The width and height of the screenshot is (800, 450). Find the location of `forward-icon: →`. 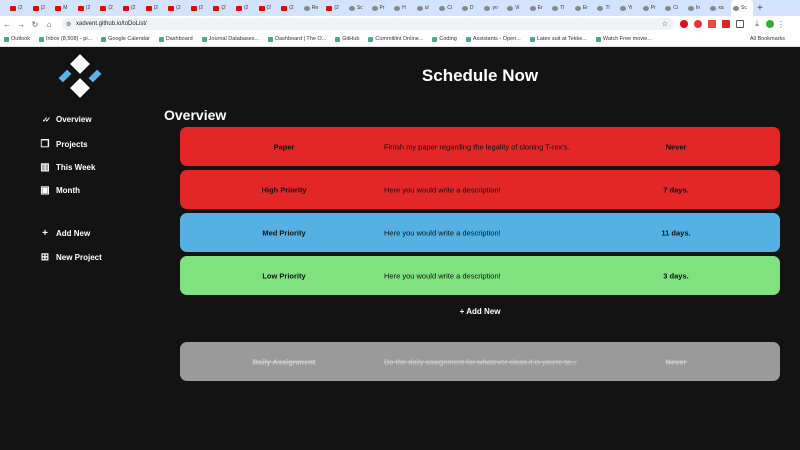

forward-icon: → is located at coordinates (21, 24).